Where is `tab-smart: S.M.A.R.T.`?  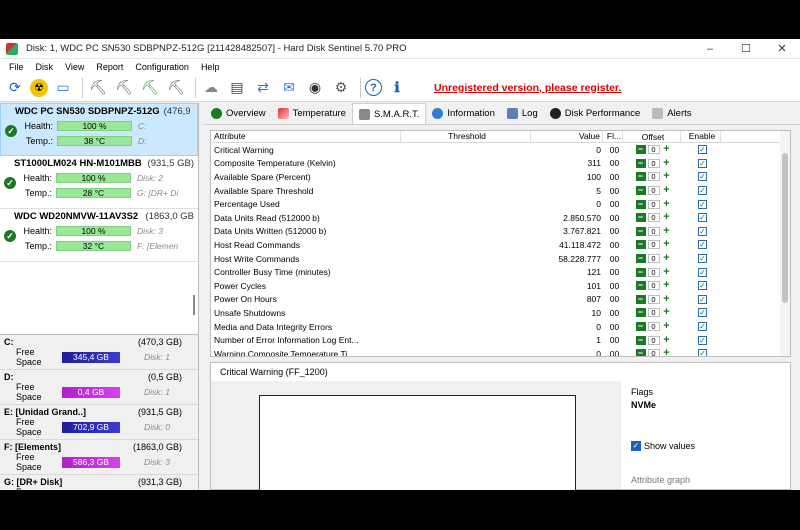
tab-smart: S.M.A.R.T. is located at coordinates (389, 113).